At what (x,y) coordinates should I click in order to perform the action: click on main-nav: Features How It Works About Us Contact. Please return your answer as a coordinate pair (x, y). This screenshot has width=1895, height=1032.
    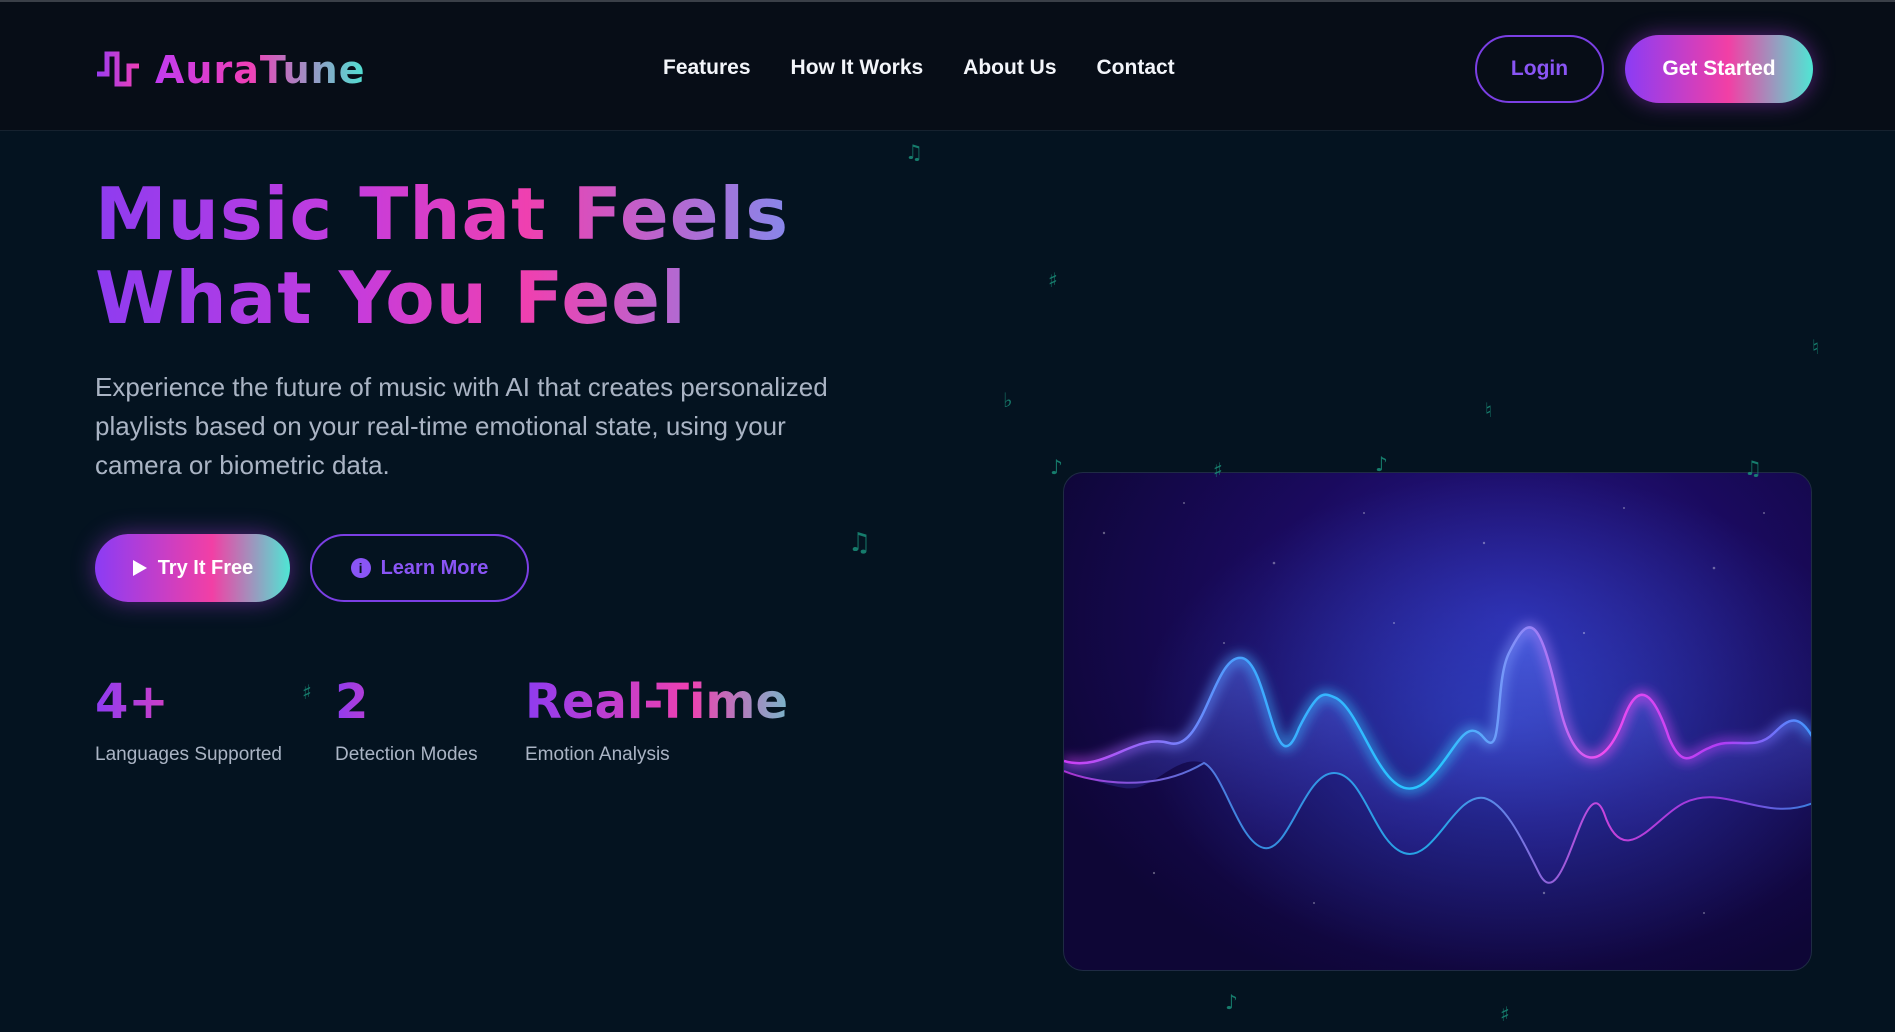
    Looking at the image, I should click on (919, 68).